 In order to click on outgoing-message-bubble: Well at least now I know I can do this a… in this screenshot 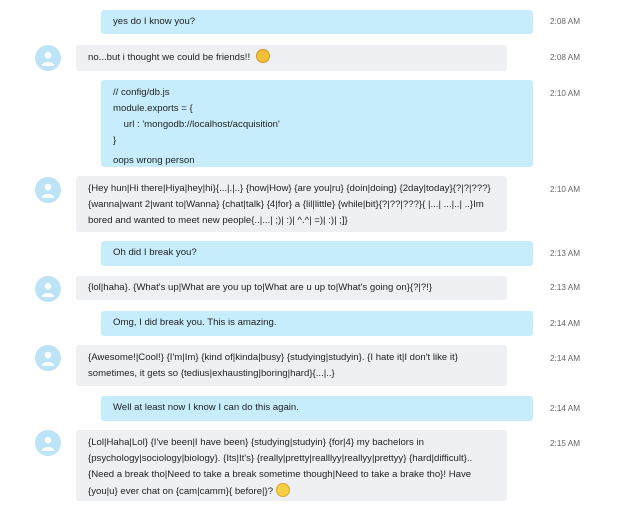, I will do `click(317, 408)`.